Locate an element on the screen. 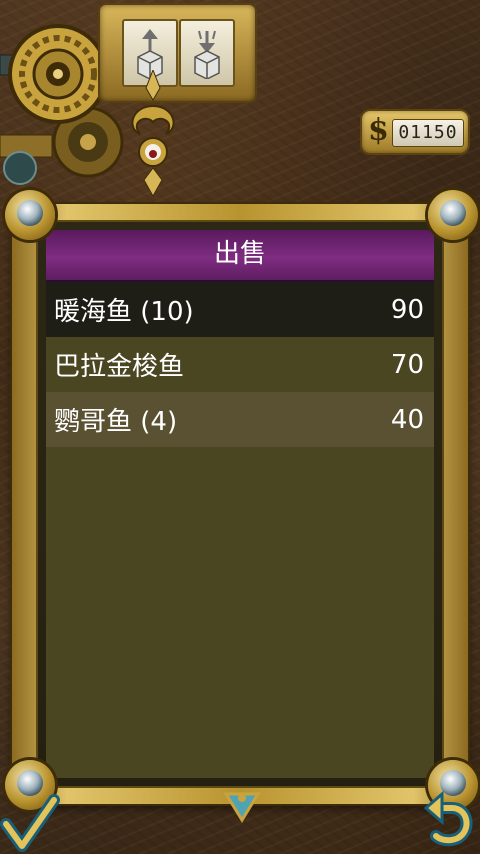 This screenshot has height=854, width=480. sell-mode-button is located at coordinates (207, 53).